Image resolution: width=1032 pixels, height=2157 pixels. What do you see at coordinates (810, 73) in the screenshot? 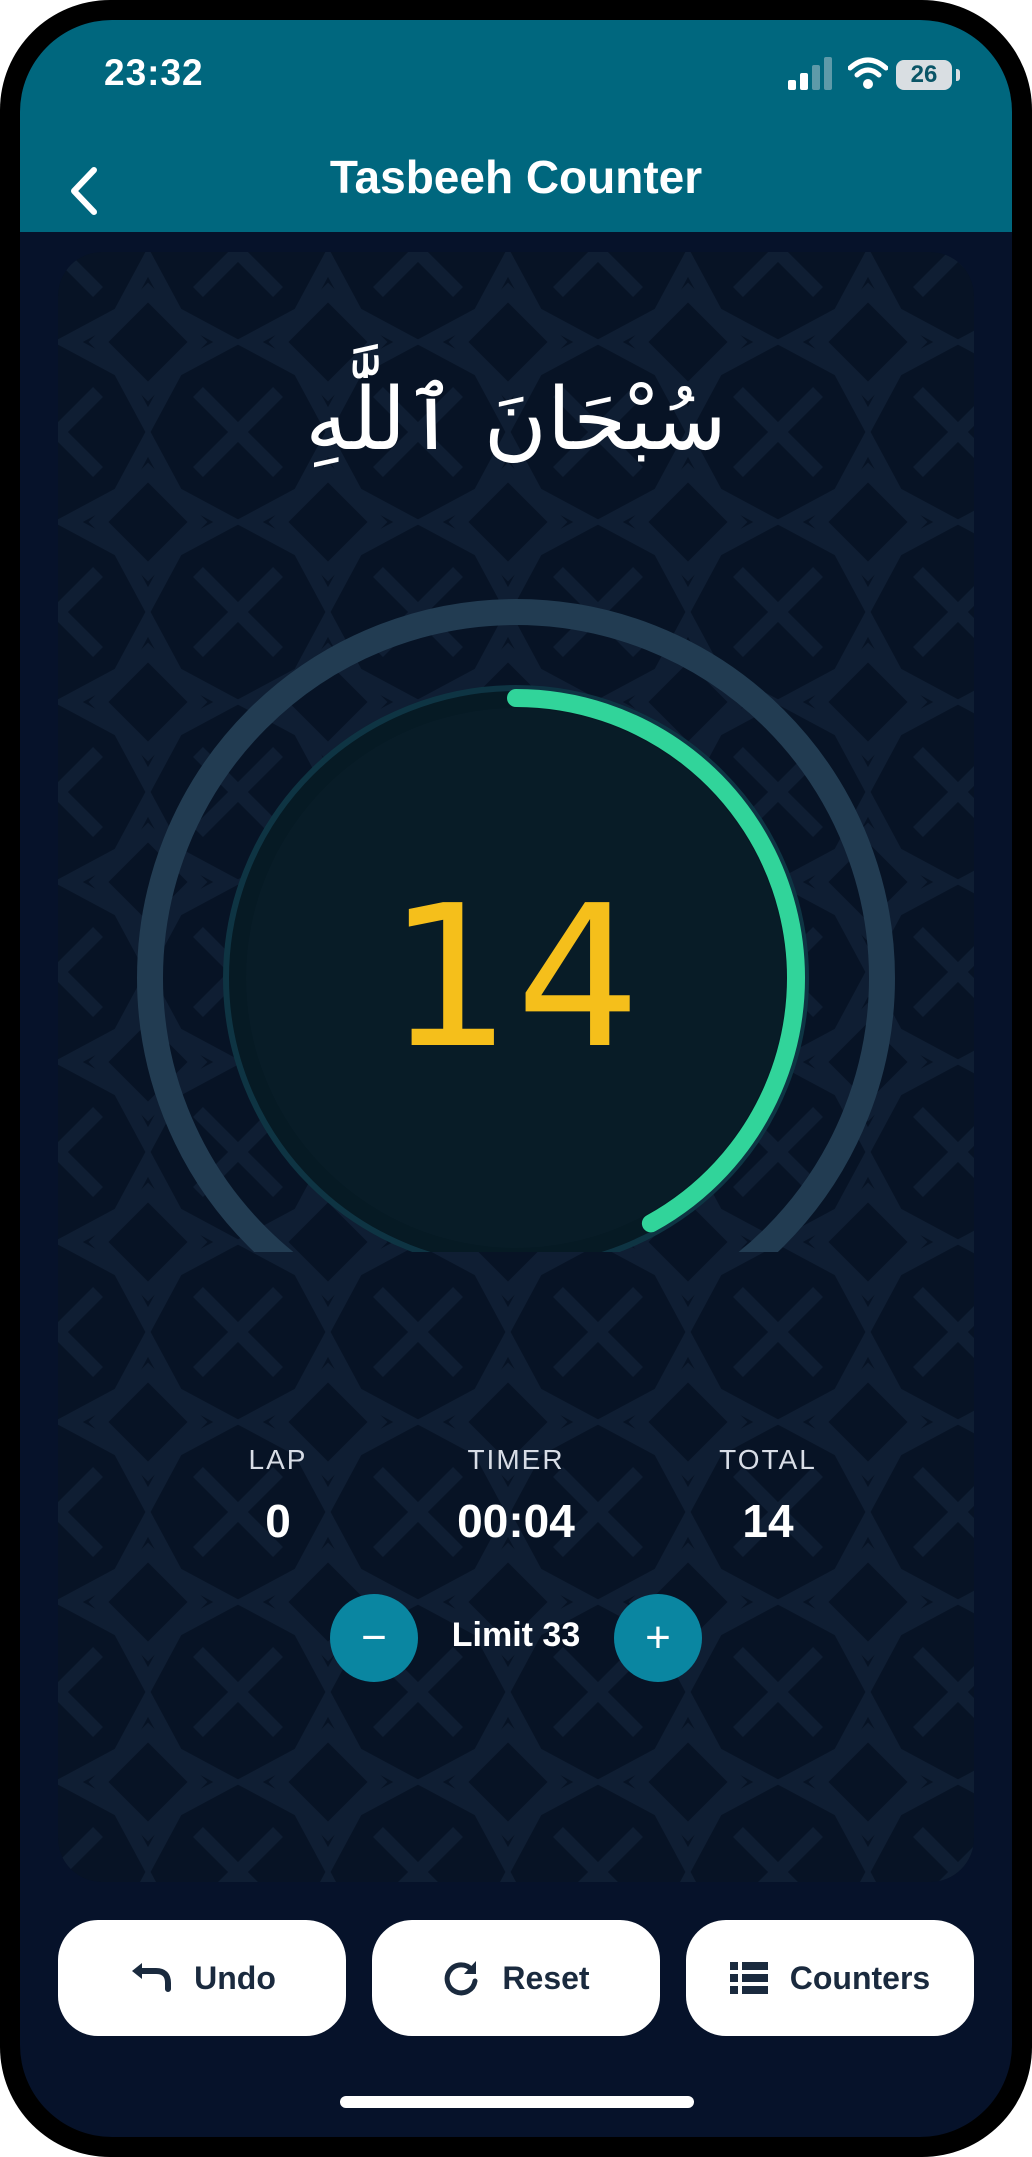
I see `cellular-signal-icon` at bounding box center [810, 73].